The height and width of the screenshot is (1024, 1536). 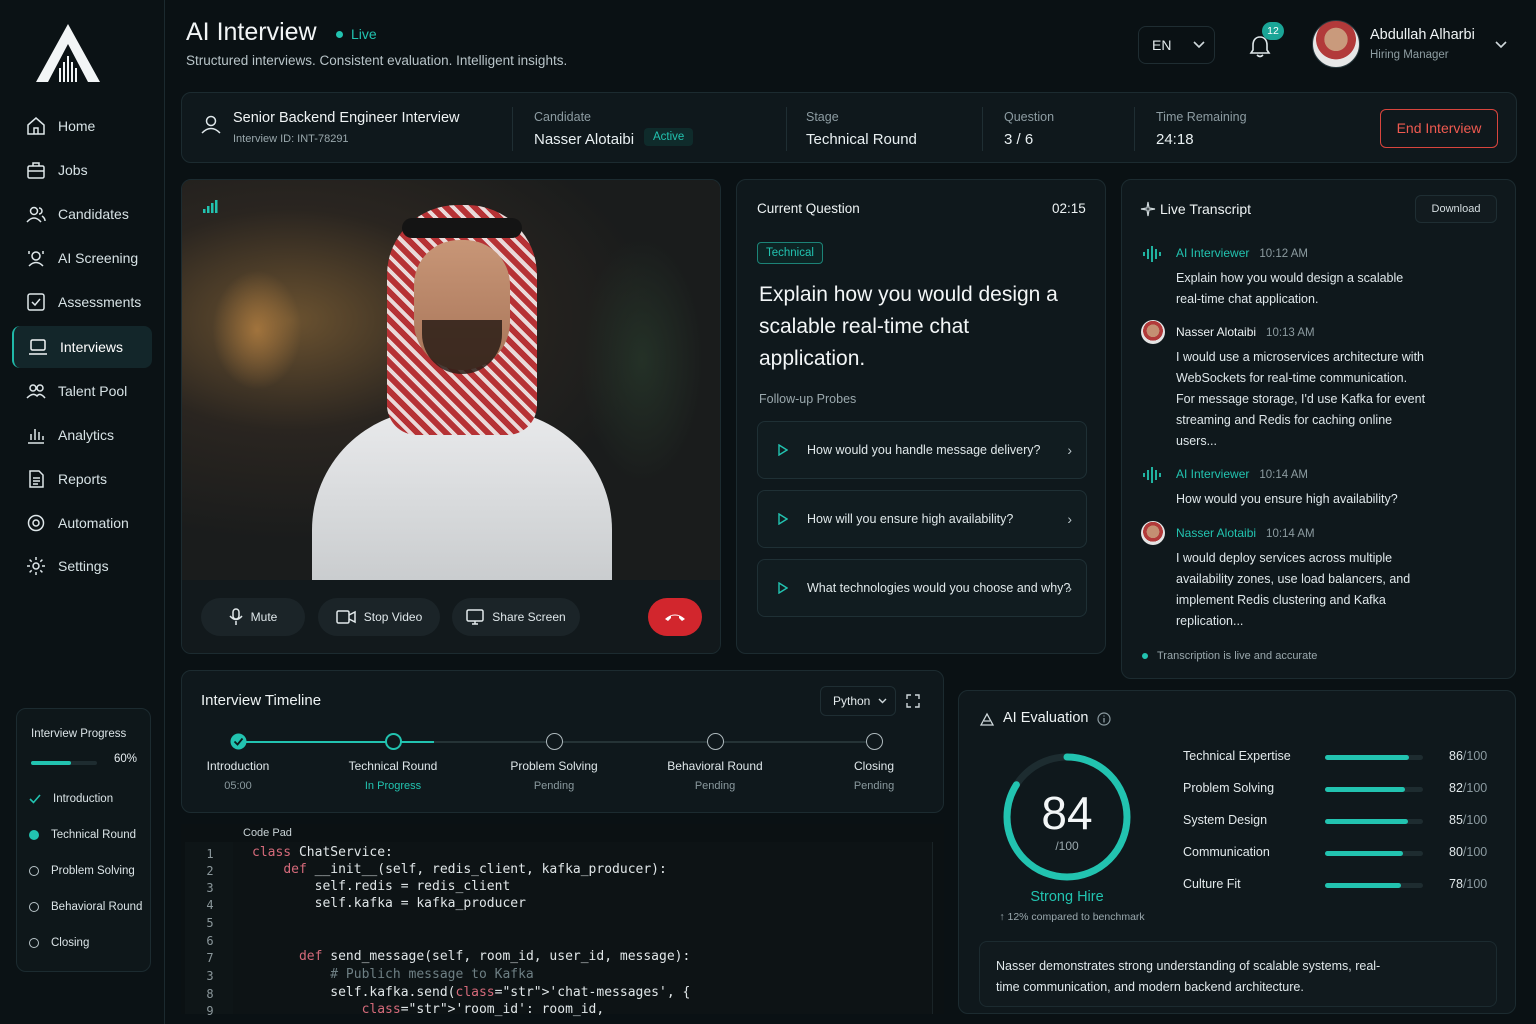 I want to click on current-question-title: Current Question, so click(x=808, y=208).